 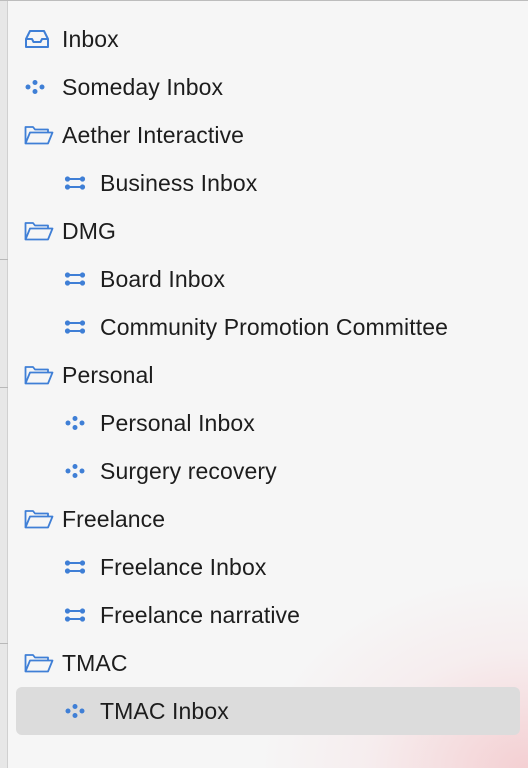 What do you see at coordinates (268, 663) in the screenshot?
I see `sidebar-folder-tmac: TMAC` at bounding box center [268, 663].